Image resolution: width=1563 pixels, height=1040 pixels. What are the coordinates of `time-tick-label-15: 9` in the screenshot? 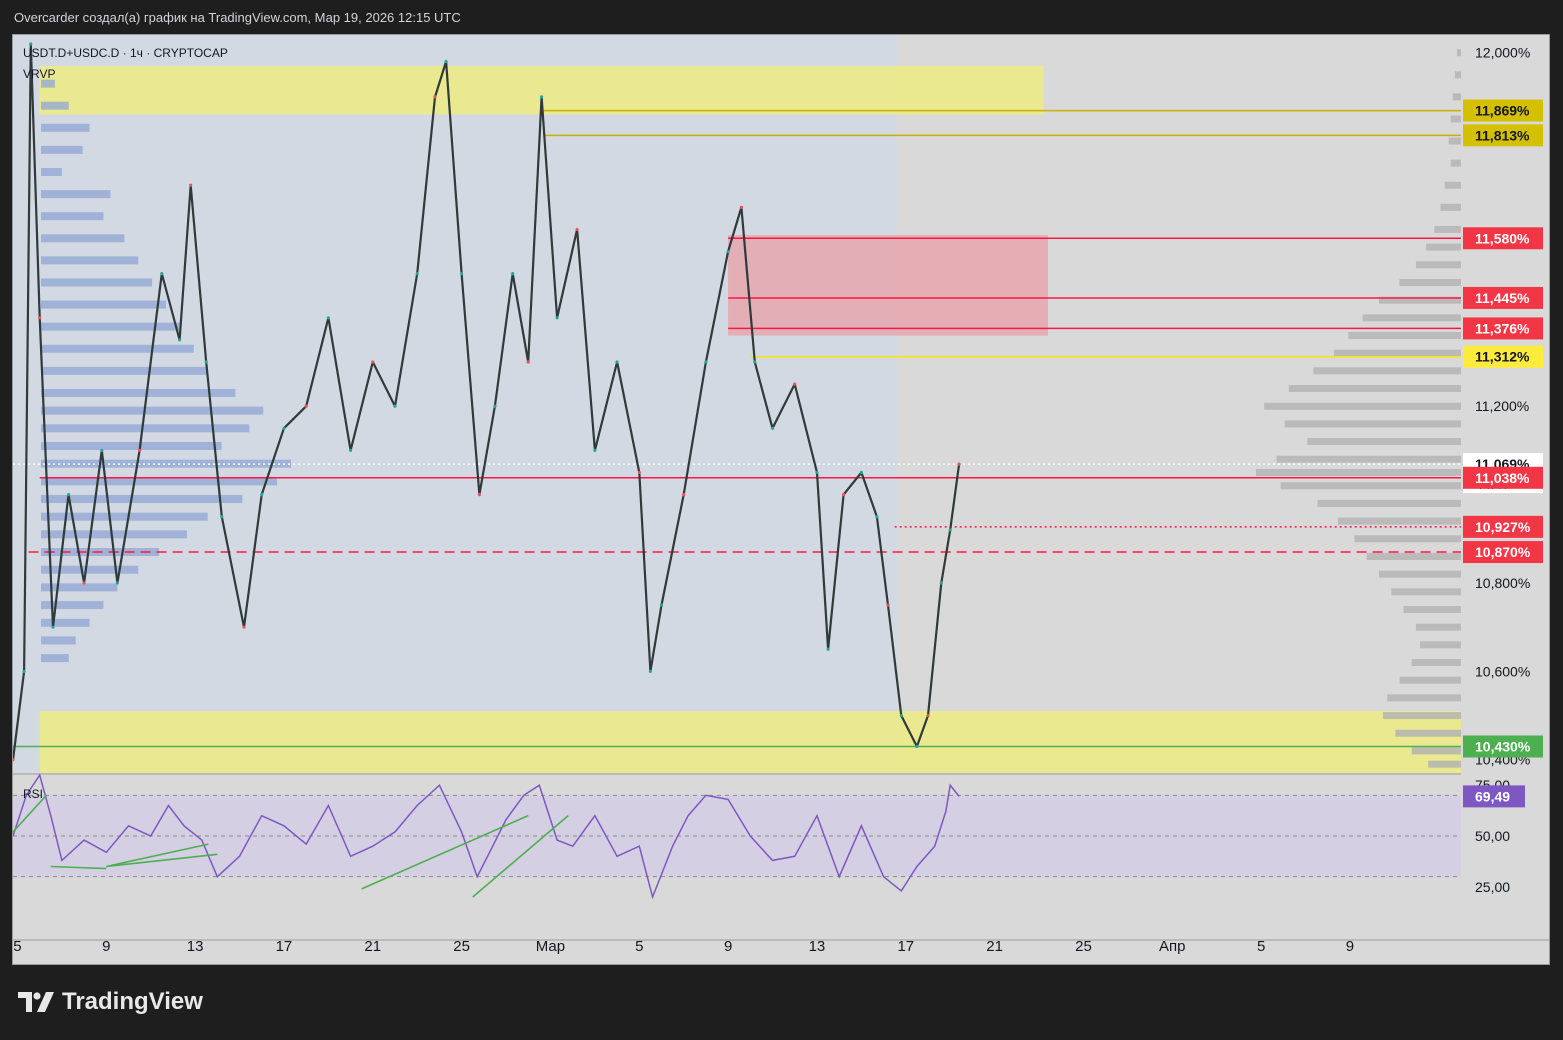 It's located at (1350, 946).